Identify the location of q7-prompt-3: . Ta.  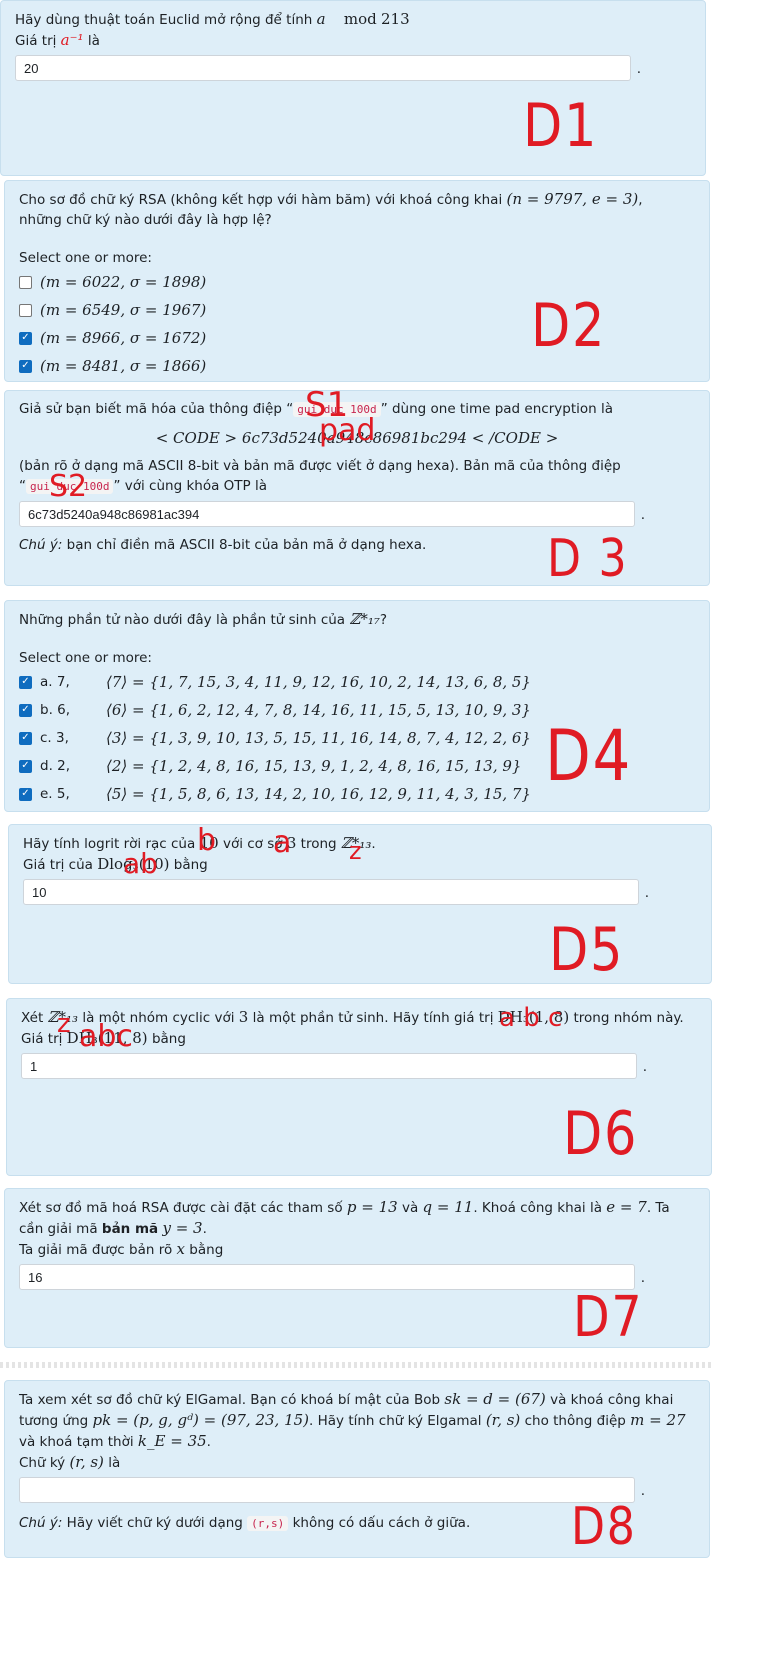
(658, 1208).